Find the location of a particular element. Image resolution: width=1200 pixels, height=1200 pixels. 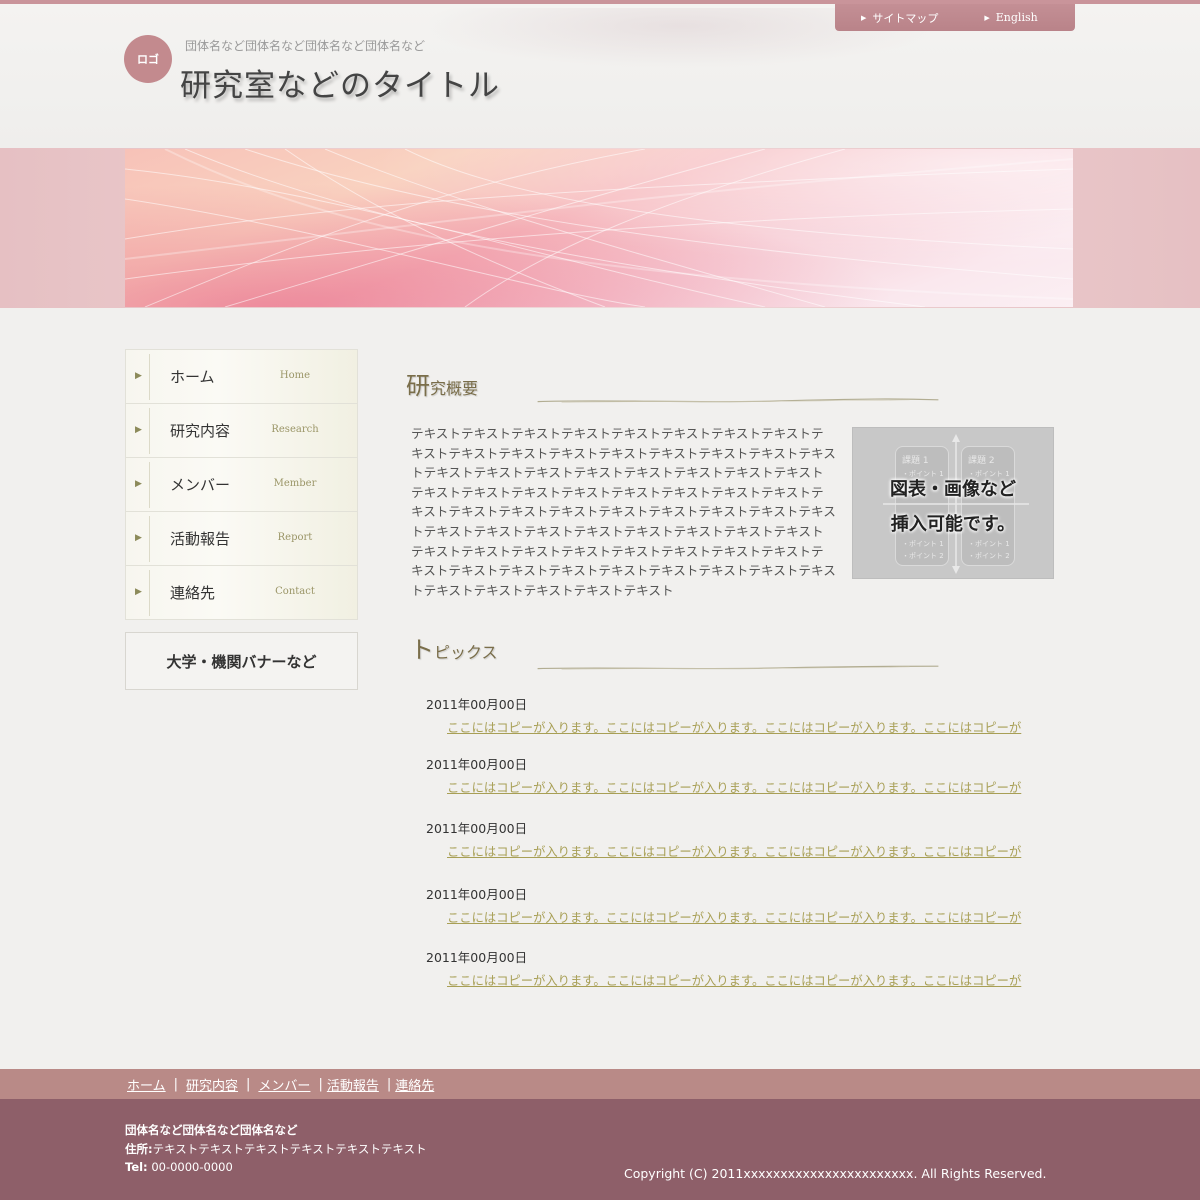

sidebar-item-sublabel: Member is located at coordinates (295, 483).